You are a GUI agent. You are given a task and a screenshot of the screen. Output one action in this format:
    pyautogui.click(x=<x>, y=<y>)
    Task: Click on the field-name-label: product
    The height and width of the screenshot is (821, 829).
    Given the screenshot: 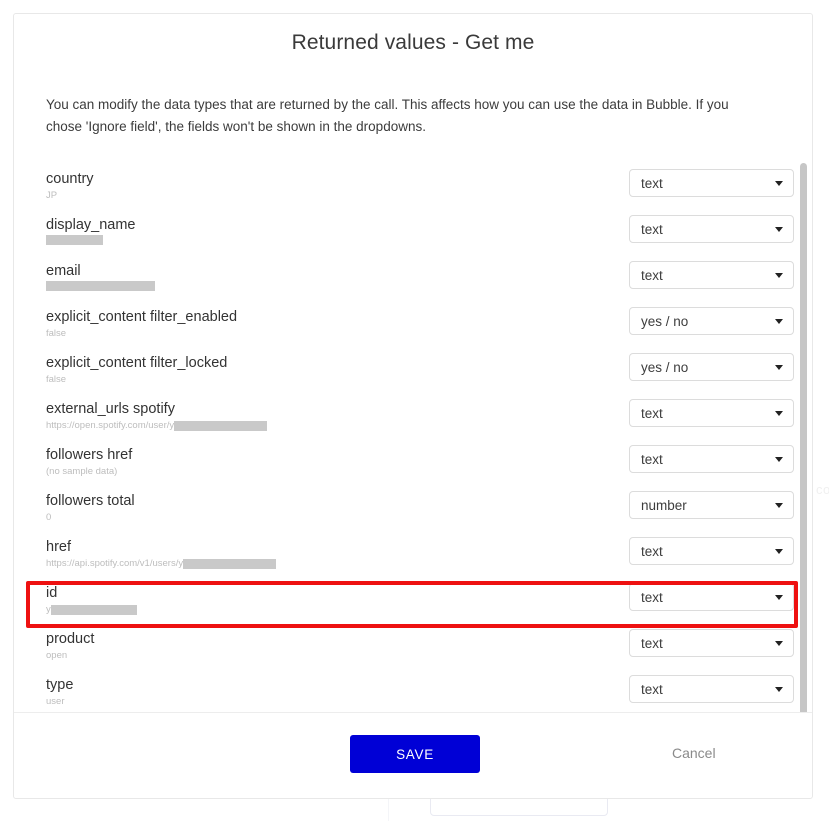 What is the action you would take?
    pyautogui.click(x=70, y=639)
    